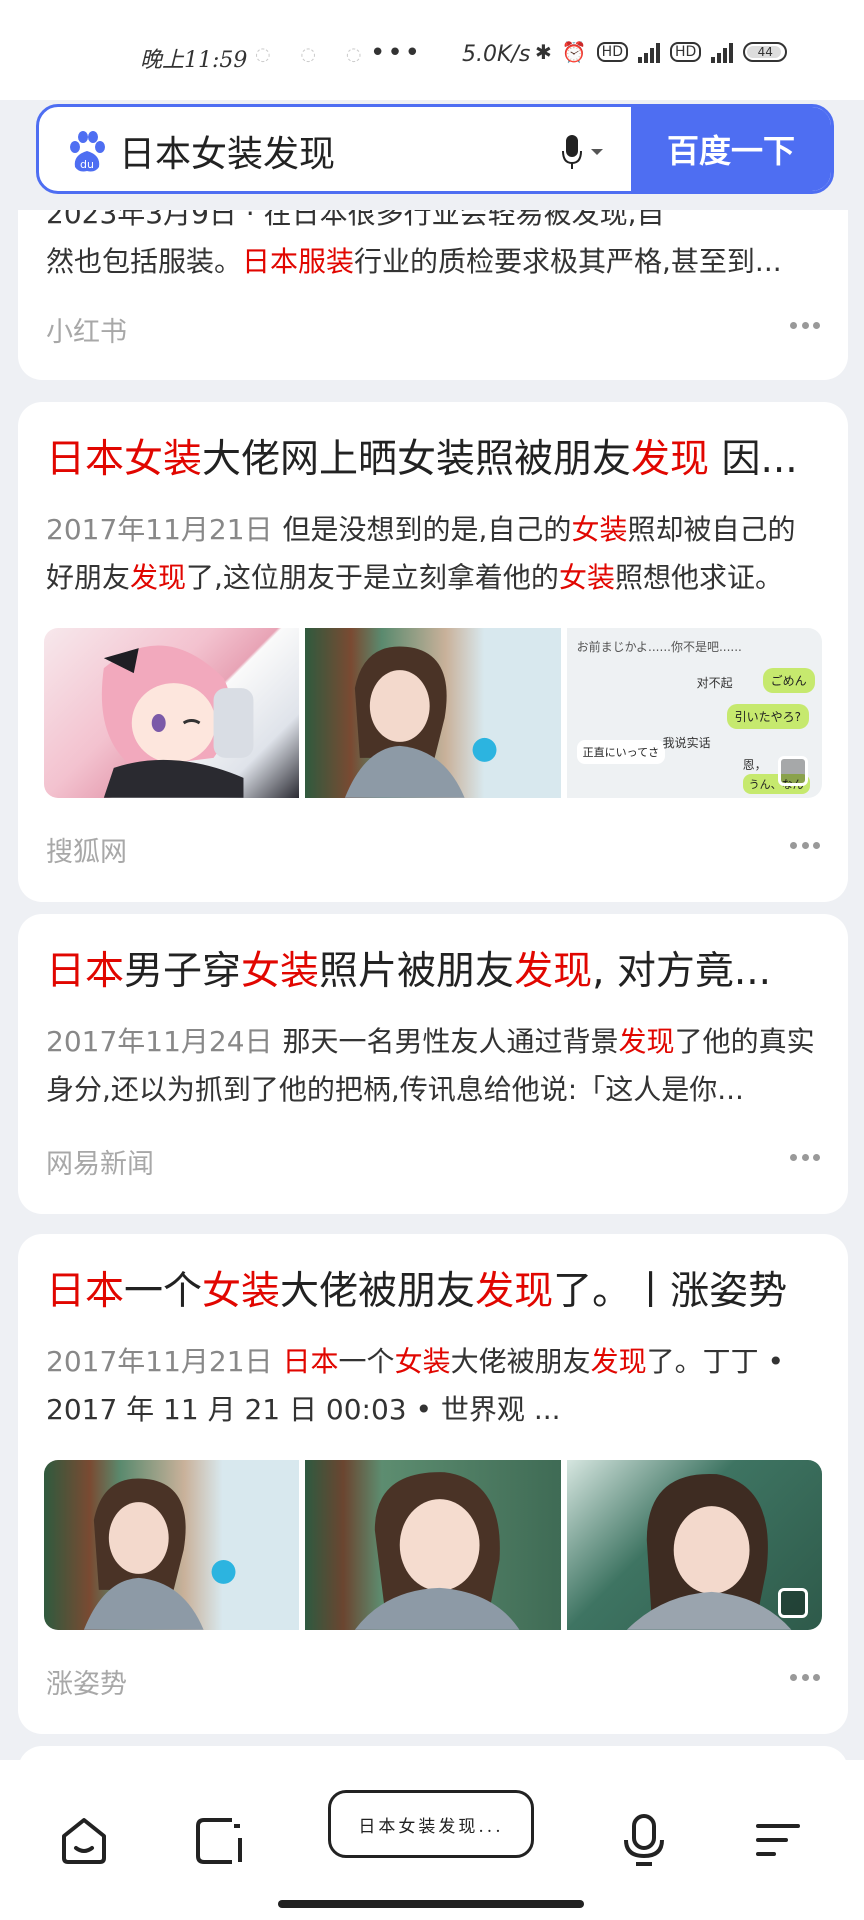  Describe the element at coordinates (768, 716) in the screenshot. I see `chat-bubble: 引いたやろ?` at that location.